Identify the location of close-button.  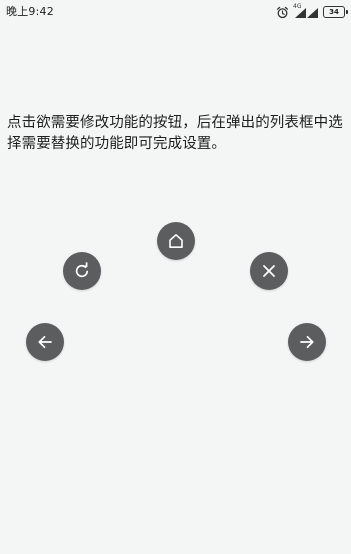
(269, 271).